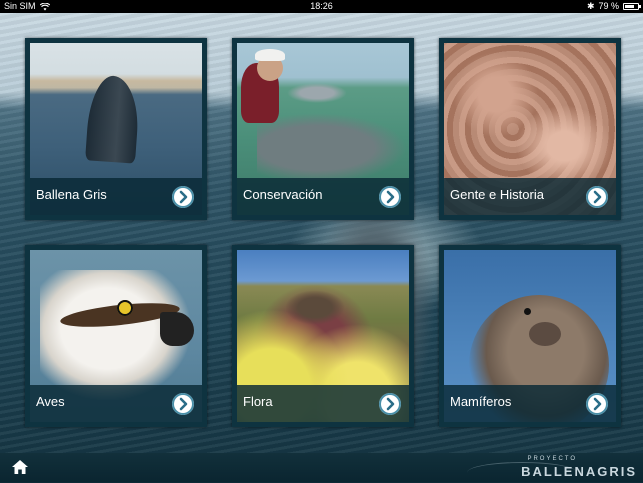 This screenshot has width=643, height=483. What do you see at coordinates (50, 401) in the screenshot?
I see `tile-label: Aves` at bounding box center [50, 401].